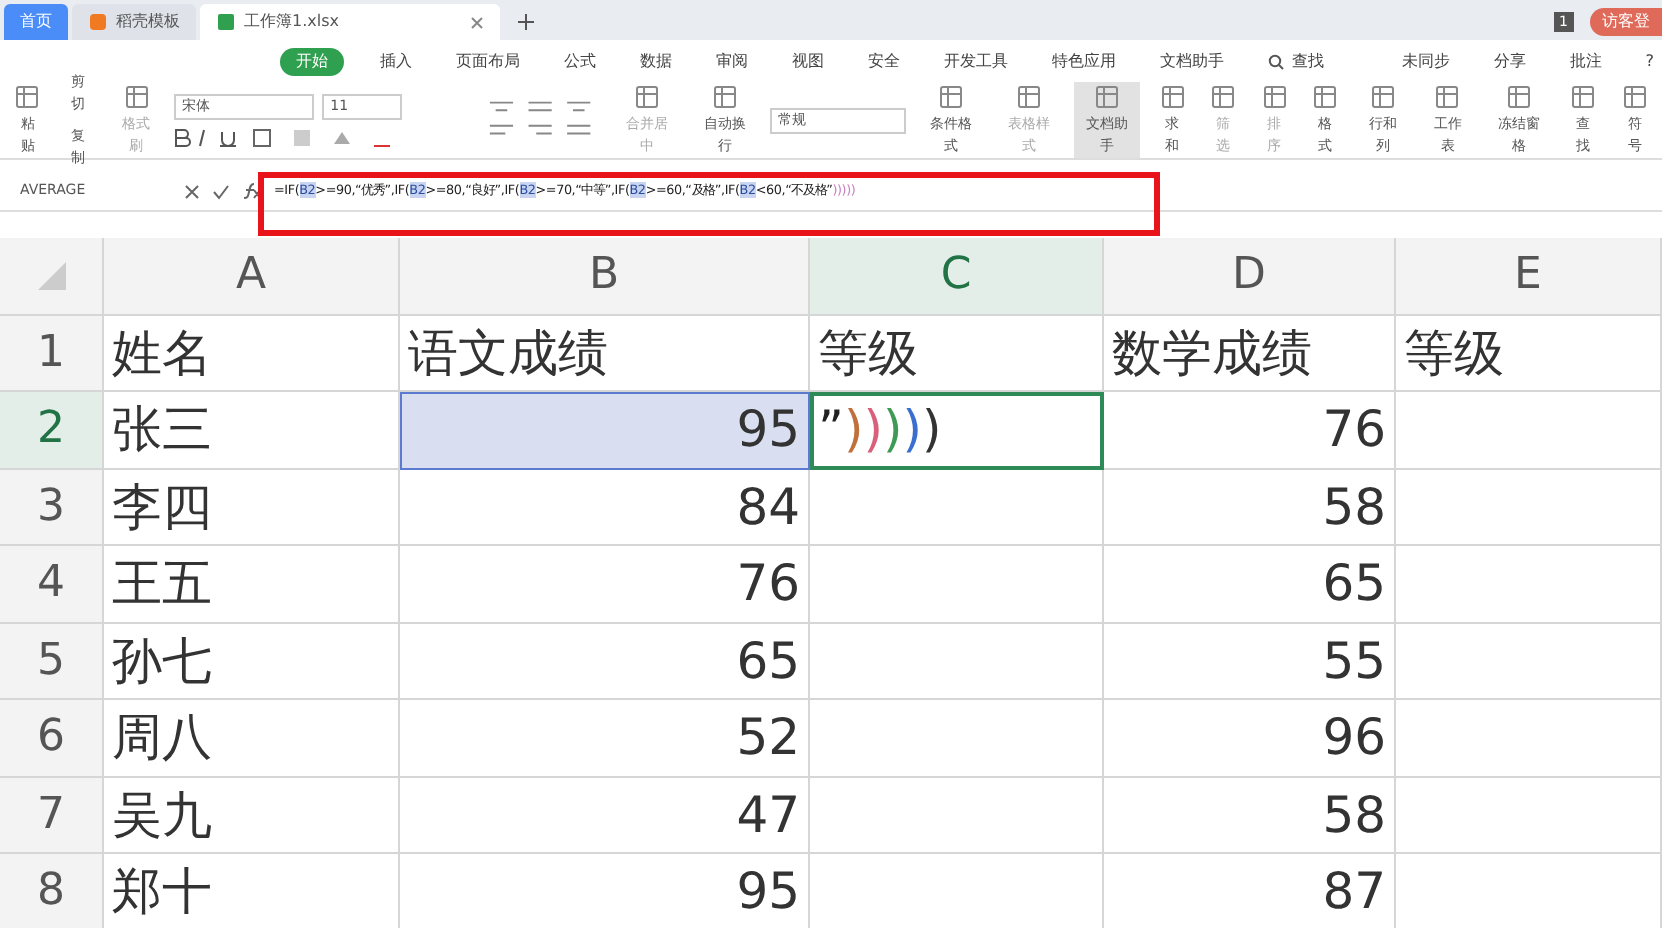  What do you see at coordinates (1192, 61) in the screenshot?
I see `menu-tab: 文档助手` at bounding box center [1192, 61].